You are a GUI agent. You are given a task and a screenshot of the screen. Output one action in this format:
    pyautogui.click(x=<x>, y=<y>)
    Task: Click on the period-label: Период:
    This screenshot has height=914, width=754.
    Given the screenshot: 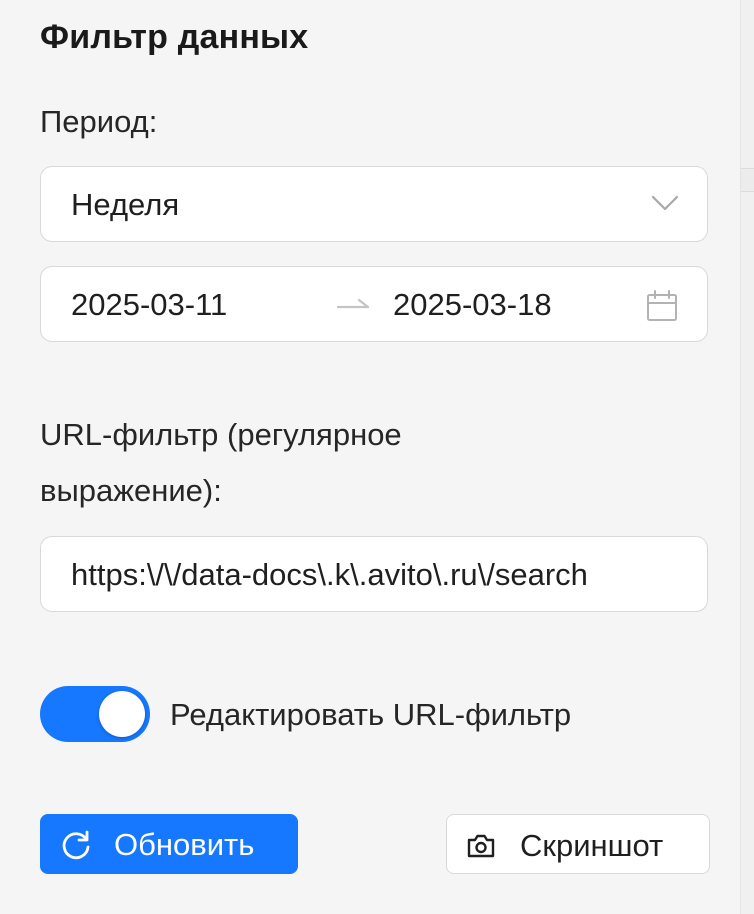 What is the action you would take?
    pyautogui.click(x=99, y=121)
    